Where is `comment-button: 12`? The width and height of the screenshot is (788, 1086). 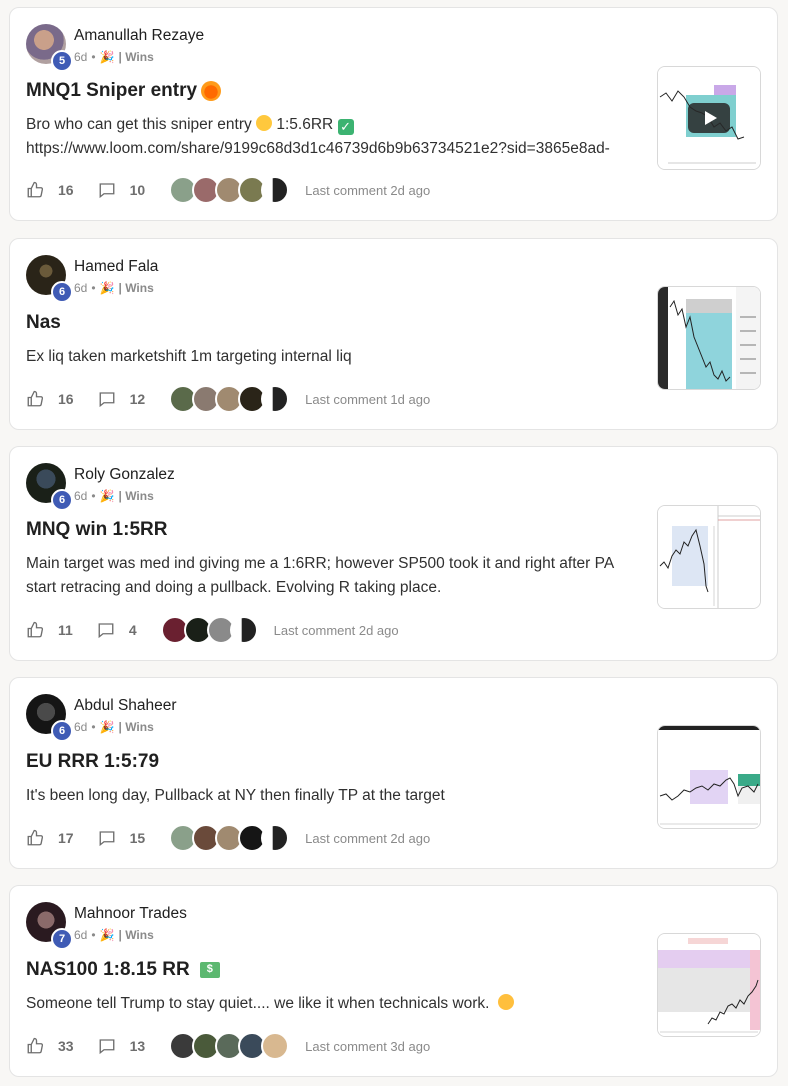 comment-button: 12 is located at coordinates (121, 399).